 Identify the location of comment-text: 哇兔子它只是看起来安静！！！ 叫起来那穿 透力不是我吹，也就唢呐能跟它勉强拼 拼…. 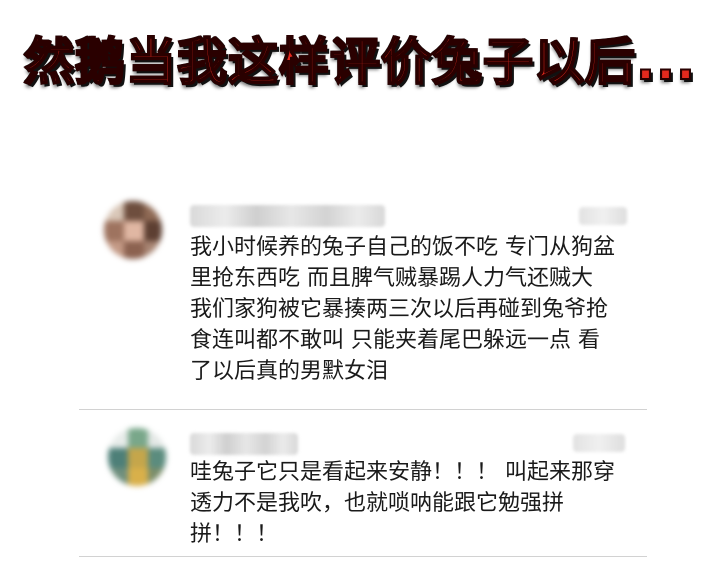
(402, 503).